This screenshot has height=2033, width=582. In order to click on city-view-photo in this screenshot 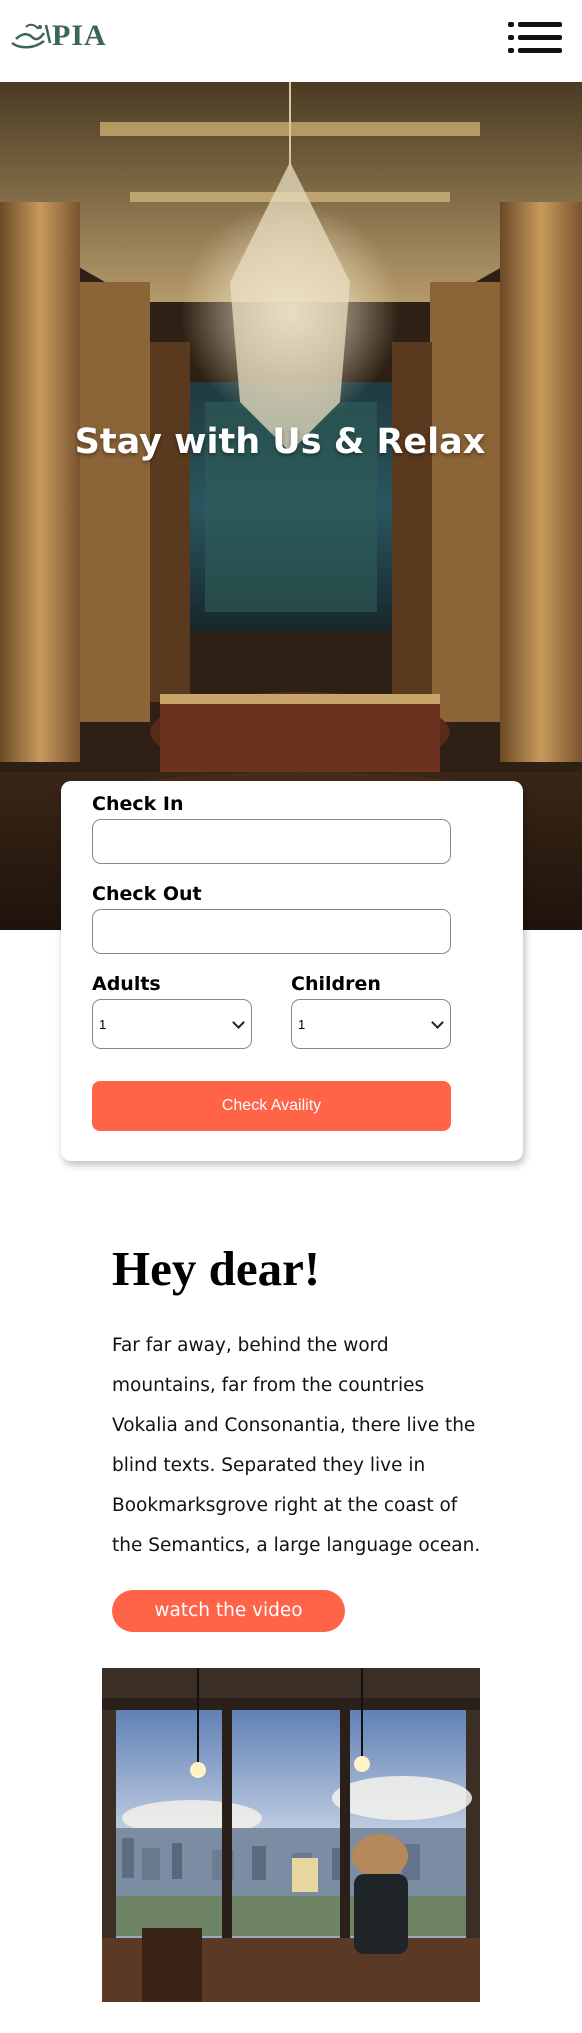, I will do `click(291, 1835)`.